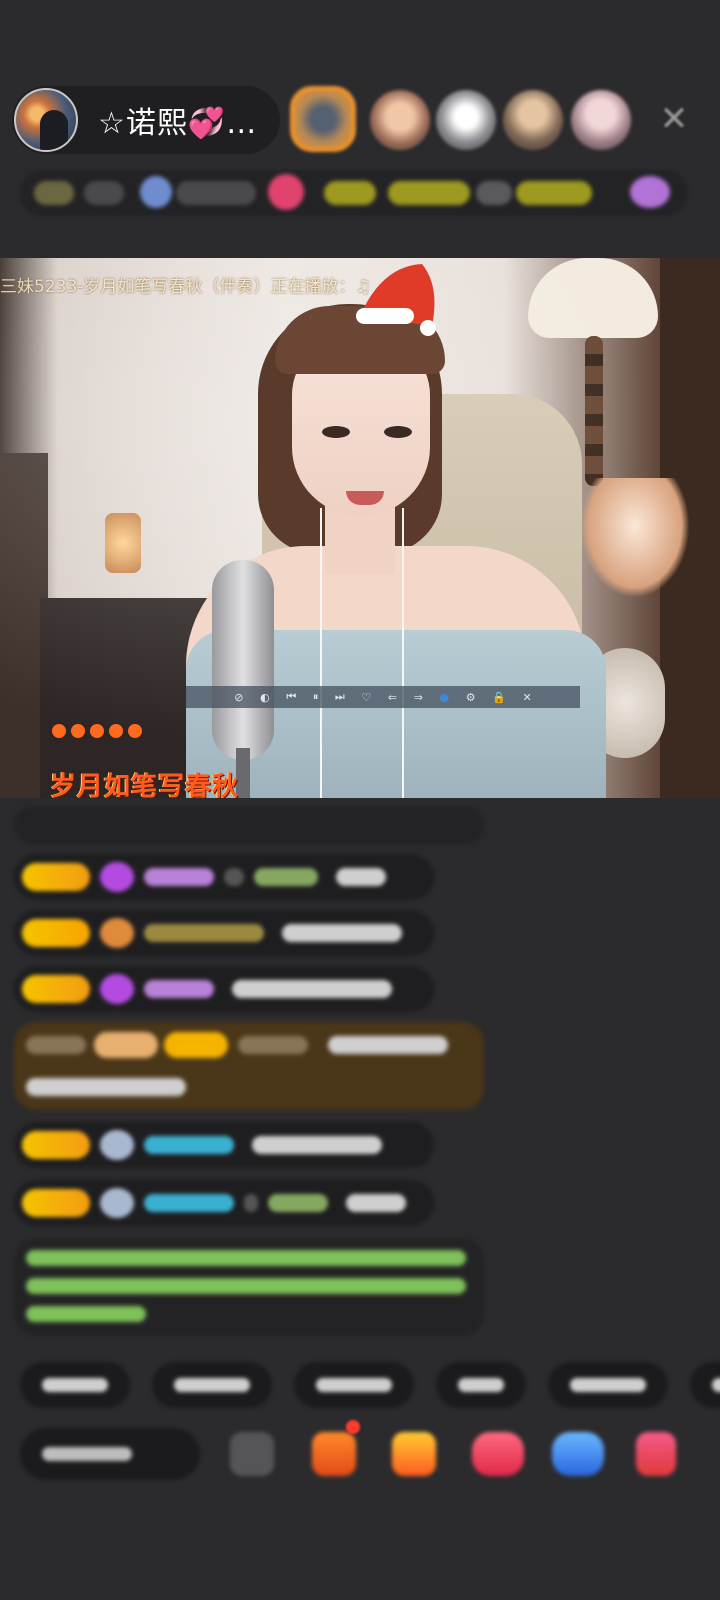  I want to click on close-icon: ✕, so click(674, 119).